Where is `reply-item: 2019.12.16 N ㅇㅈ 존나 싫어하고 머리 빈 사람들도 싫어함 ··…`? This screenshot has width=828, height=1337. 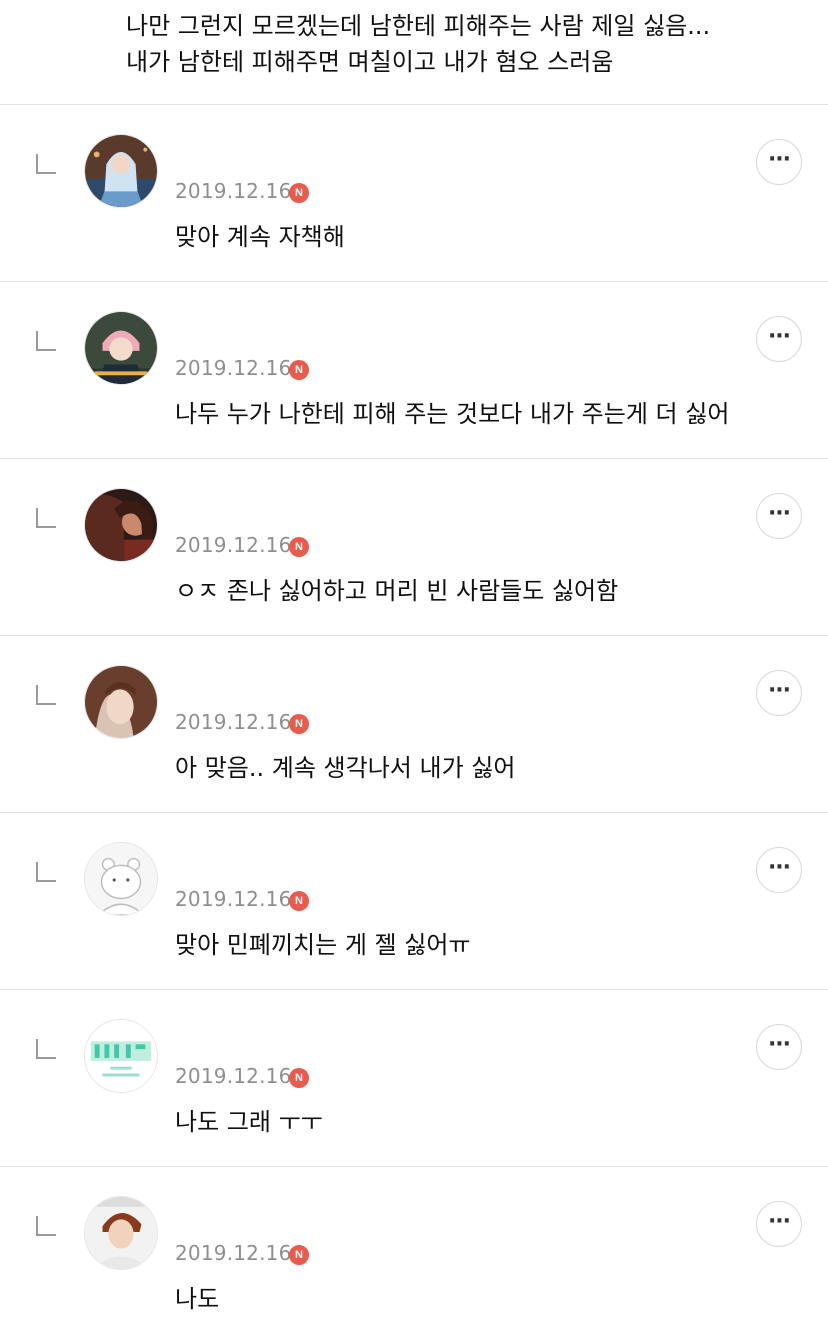
reply-item: 2019.12.16 N ㅇㅈ 존나 싫어하고 머리 빈 사람들도 싫어함 ··… is located at coordinates (414, 547).